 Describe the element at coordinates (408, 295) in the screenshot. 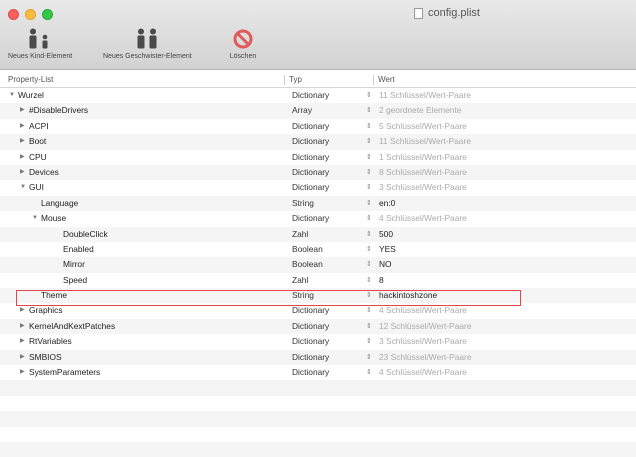

I see `row-value-cell: hackintoshzone` at that location.